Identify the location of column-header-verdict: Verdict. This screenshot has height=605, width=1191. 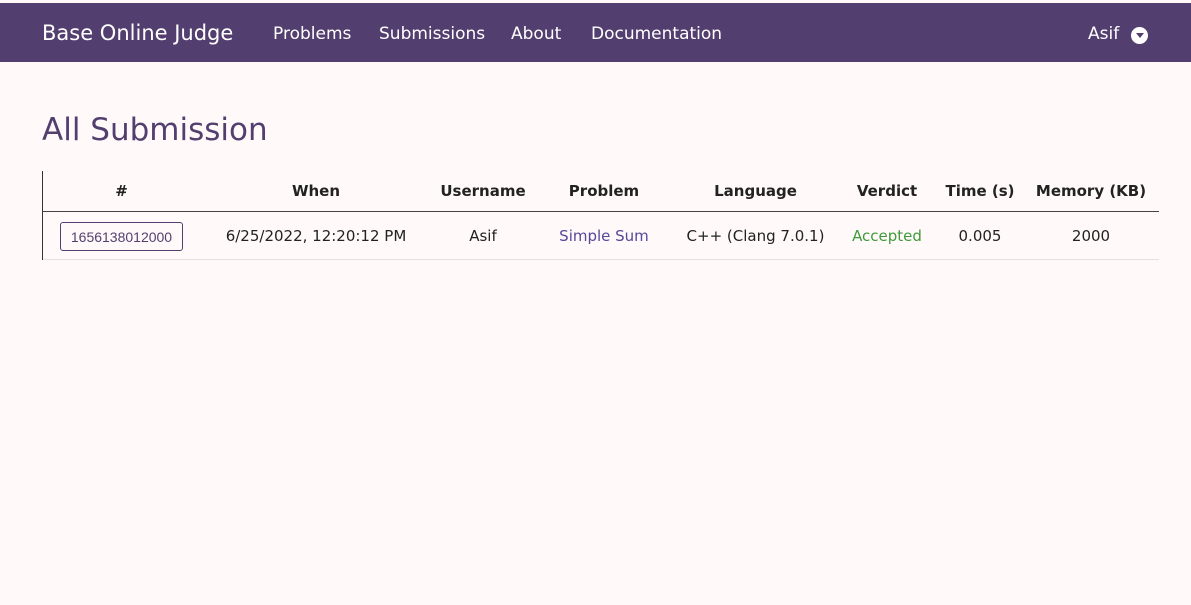
(887, 191).